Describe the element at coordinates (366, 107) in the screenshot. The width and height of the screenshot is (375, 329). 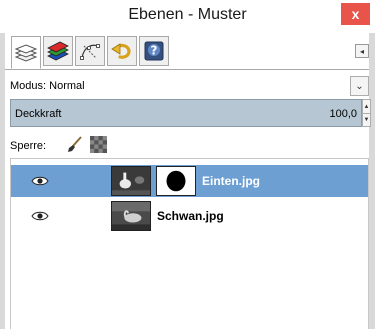
I see `spin-up-icon: ▲` at that location.